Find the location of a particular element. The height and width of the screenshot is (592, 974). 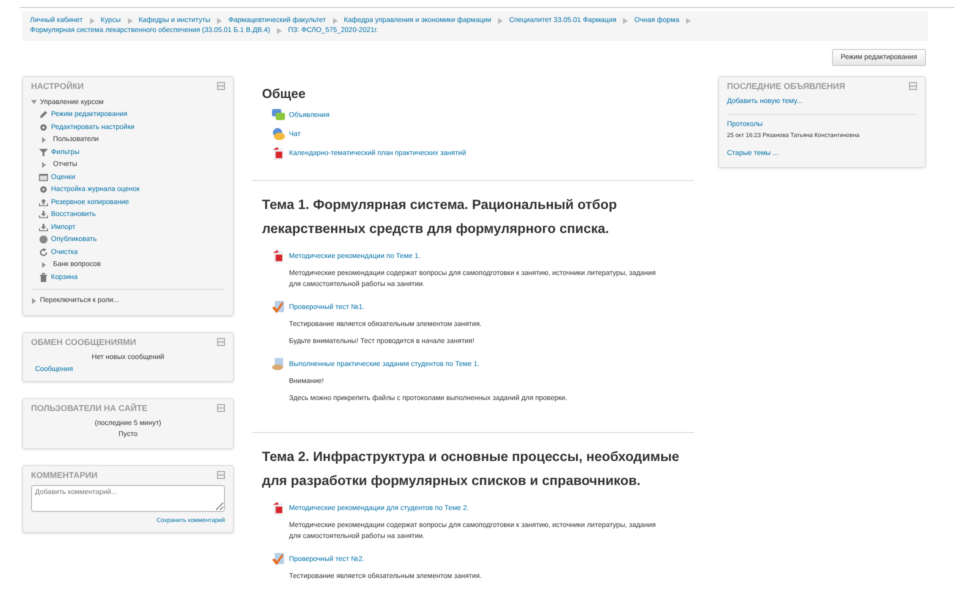

trash-icon is located at coordinates (43, 277).